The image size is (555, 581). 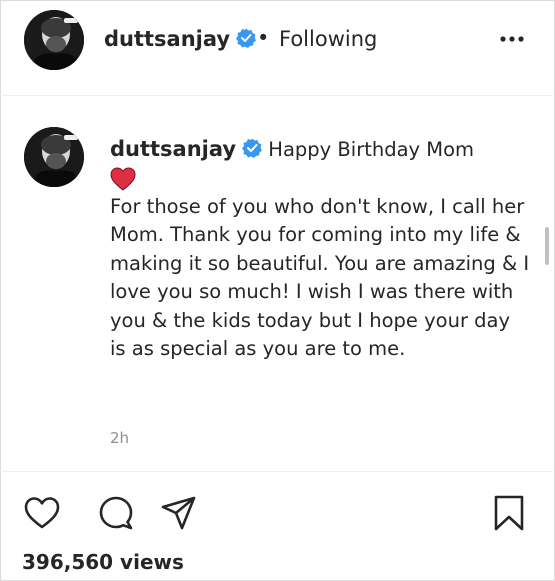 What do you see at coordinates (179, 513) in the screenshot?
I see `share-icon` at bounding box center [179, 513].